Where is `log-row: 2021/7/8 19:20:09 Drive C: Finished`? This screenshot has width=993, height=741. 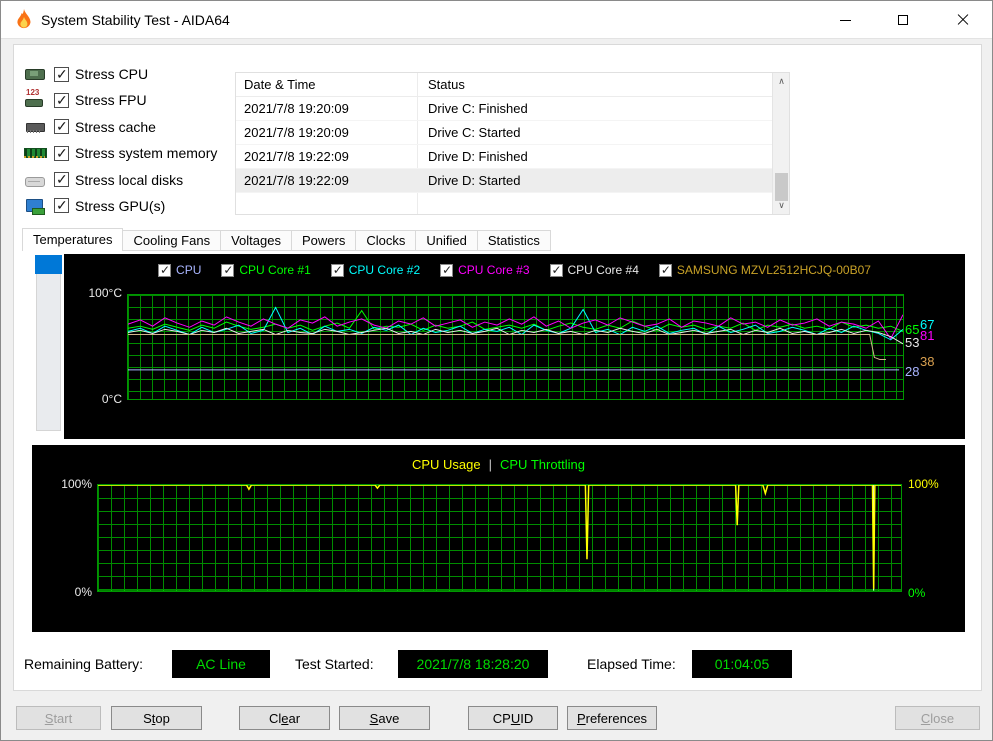 log-row: 2021/7/8 19:20:09 Drive C: Finished is located at coordinates (504, 109).